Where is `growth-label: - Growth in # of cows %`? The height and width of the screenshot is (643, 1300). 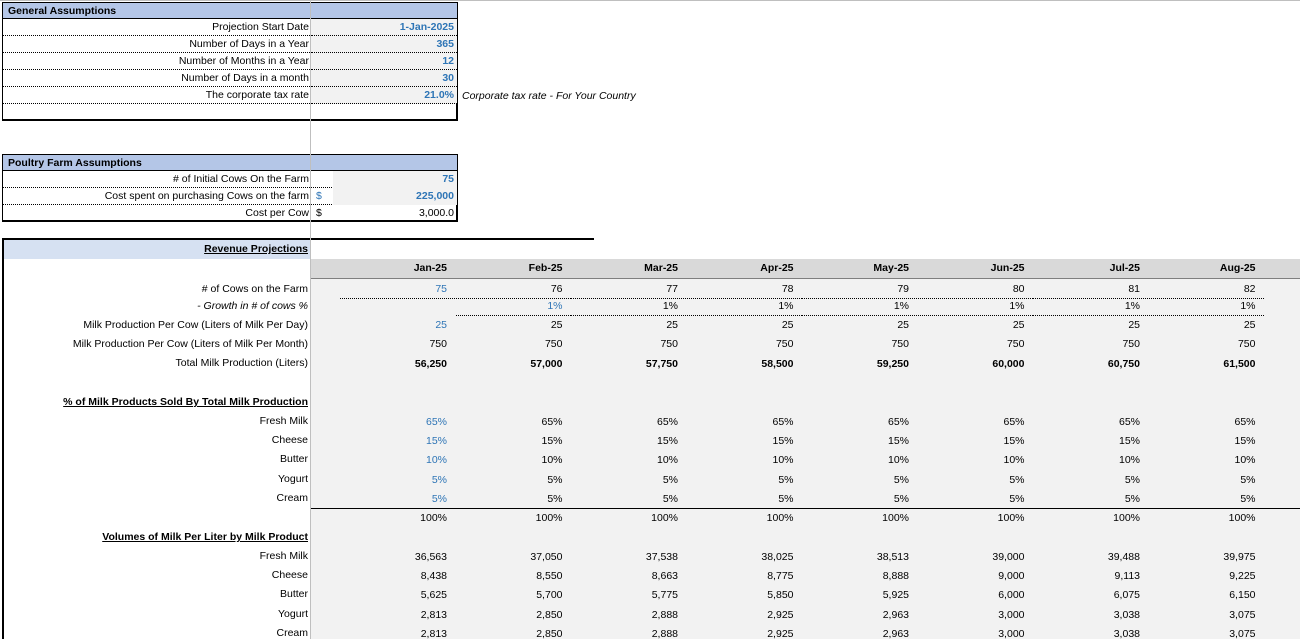
growth-label: - Growth in # of cows % is located at coordinates (252, 306).